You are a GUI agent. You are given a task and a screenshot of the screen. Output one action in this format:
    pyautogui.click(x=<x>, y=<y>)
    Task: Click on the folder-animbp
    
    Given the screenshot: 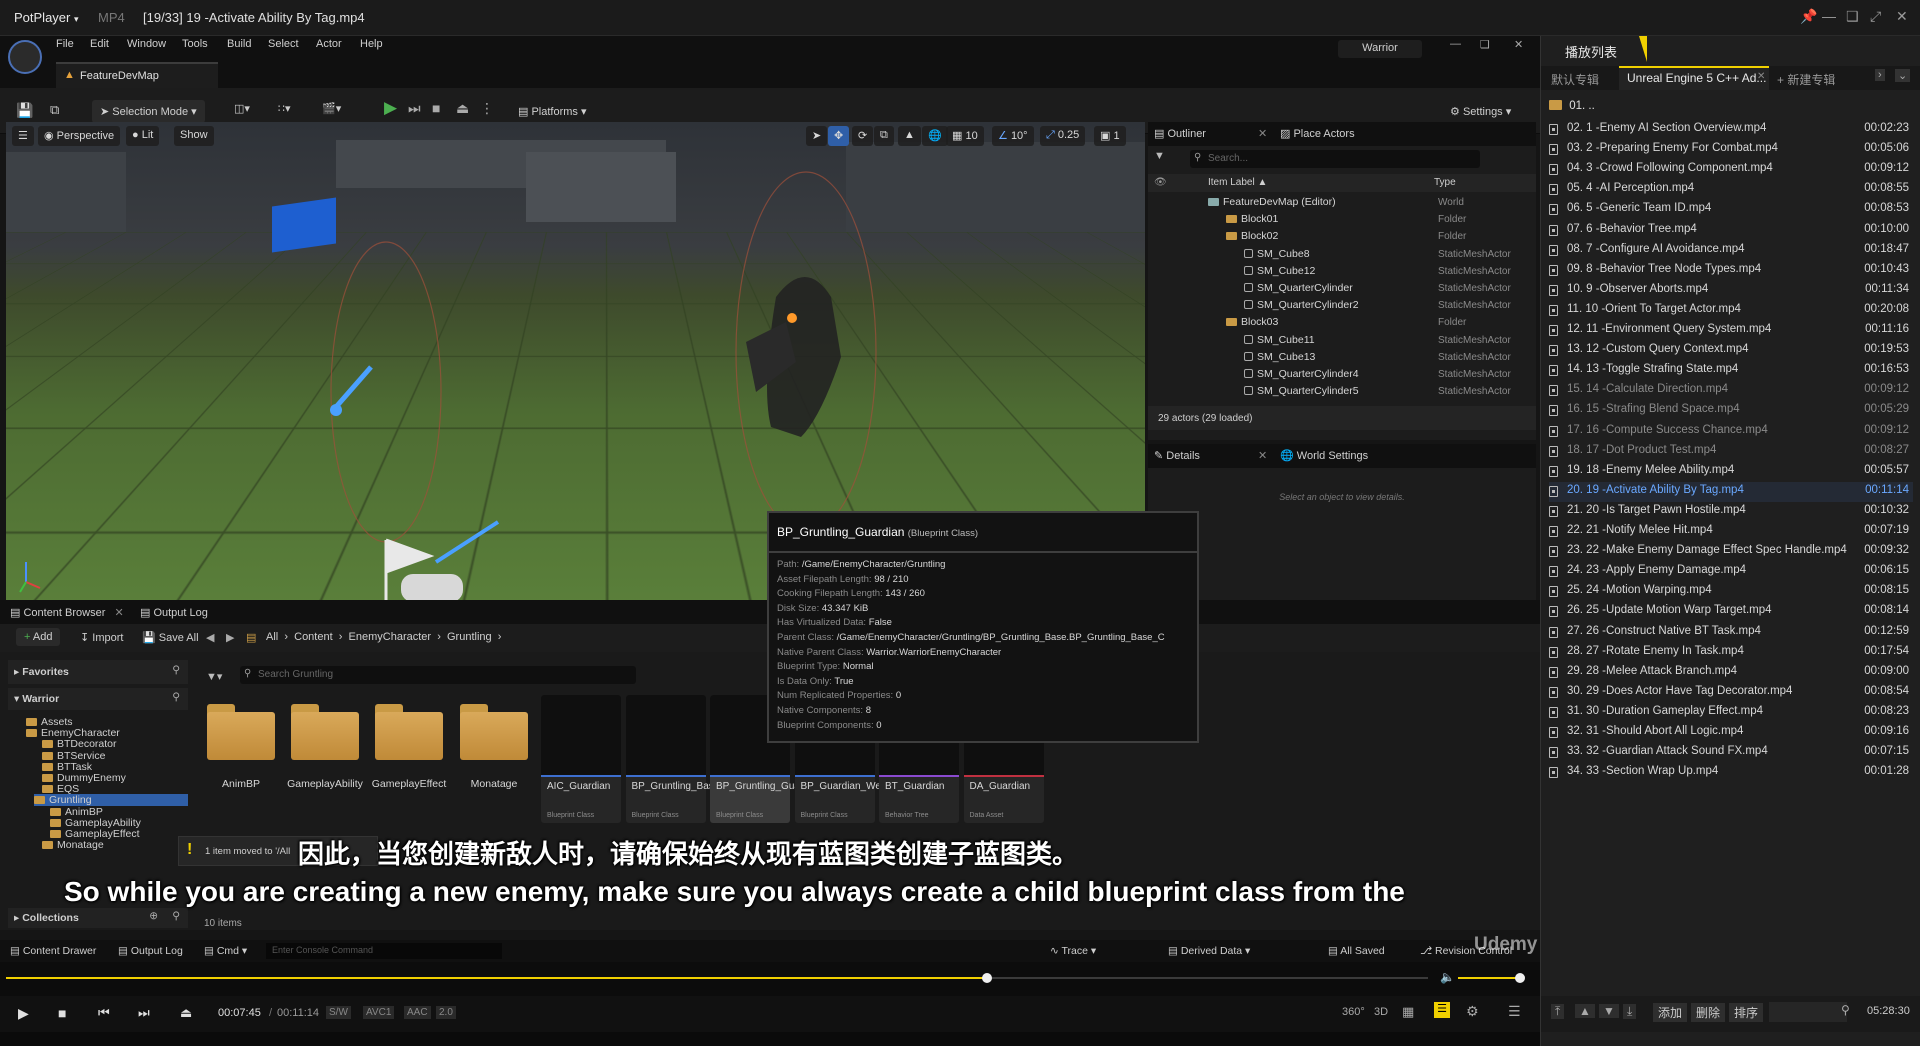 What is the action you would take?
    pyautogui.click(x=241, y=731)
    